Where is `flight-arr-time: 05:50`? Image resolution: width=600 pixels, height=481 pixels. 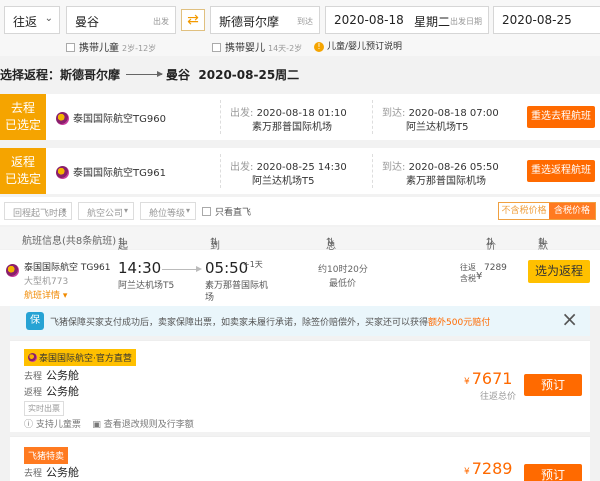
flight-arr-time: 05:50 is located at coordinates (227, 268).